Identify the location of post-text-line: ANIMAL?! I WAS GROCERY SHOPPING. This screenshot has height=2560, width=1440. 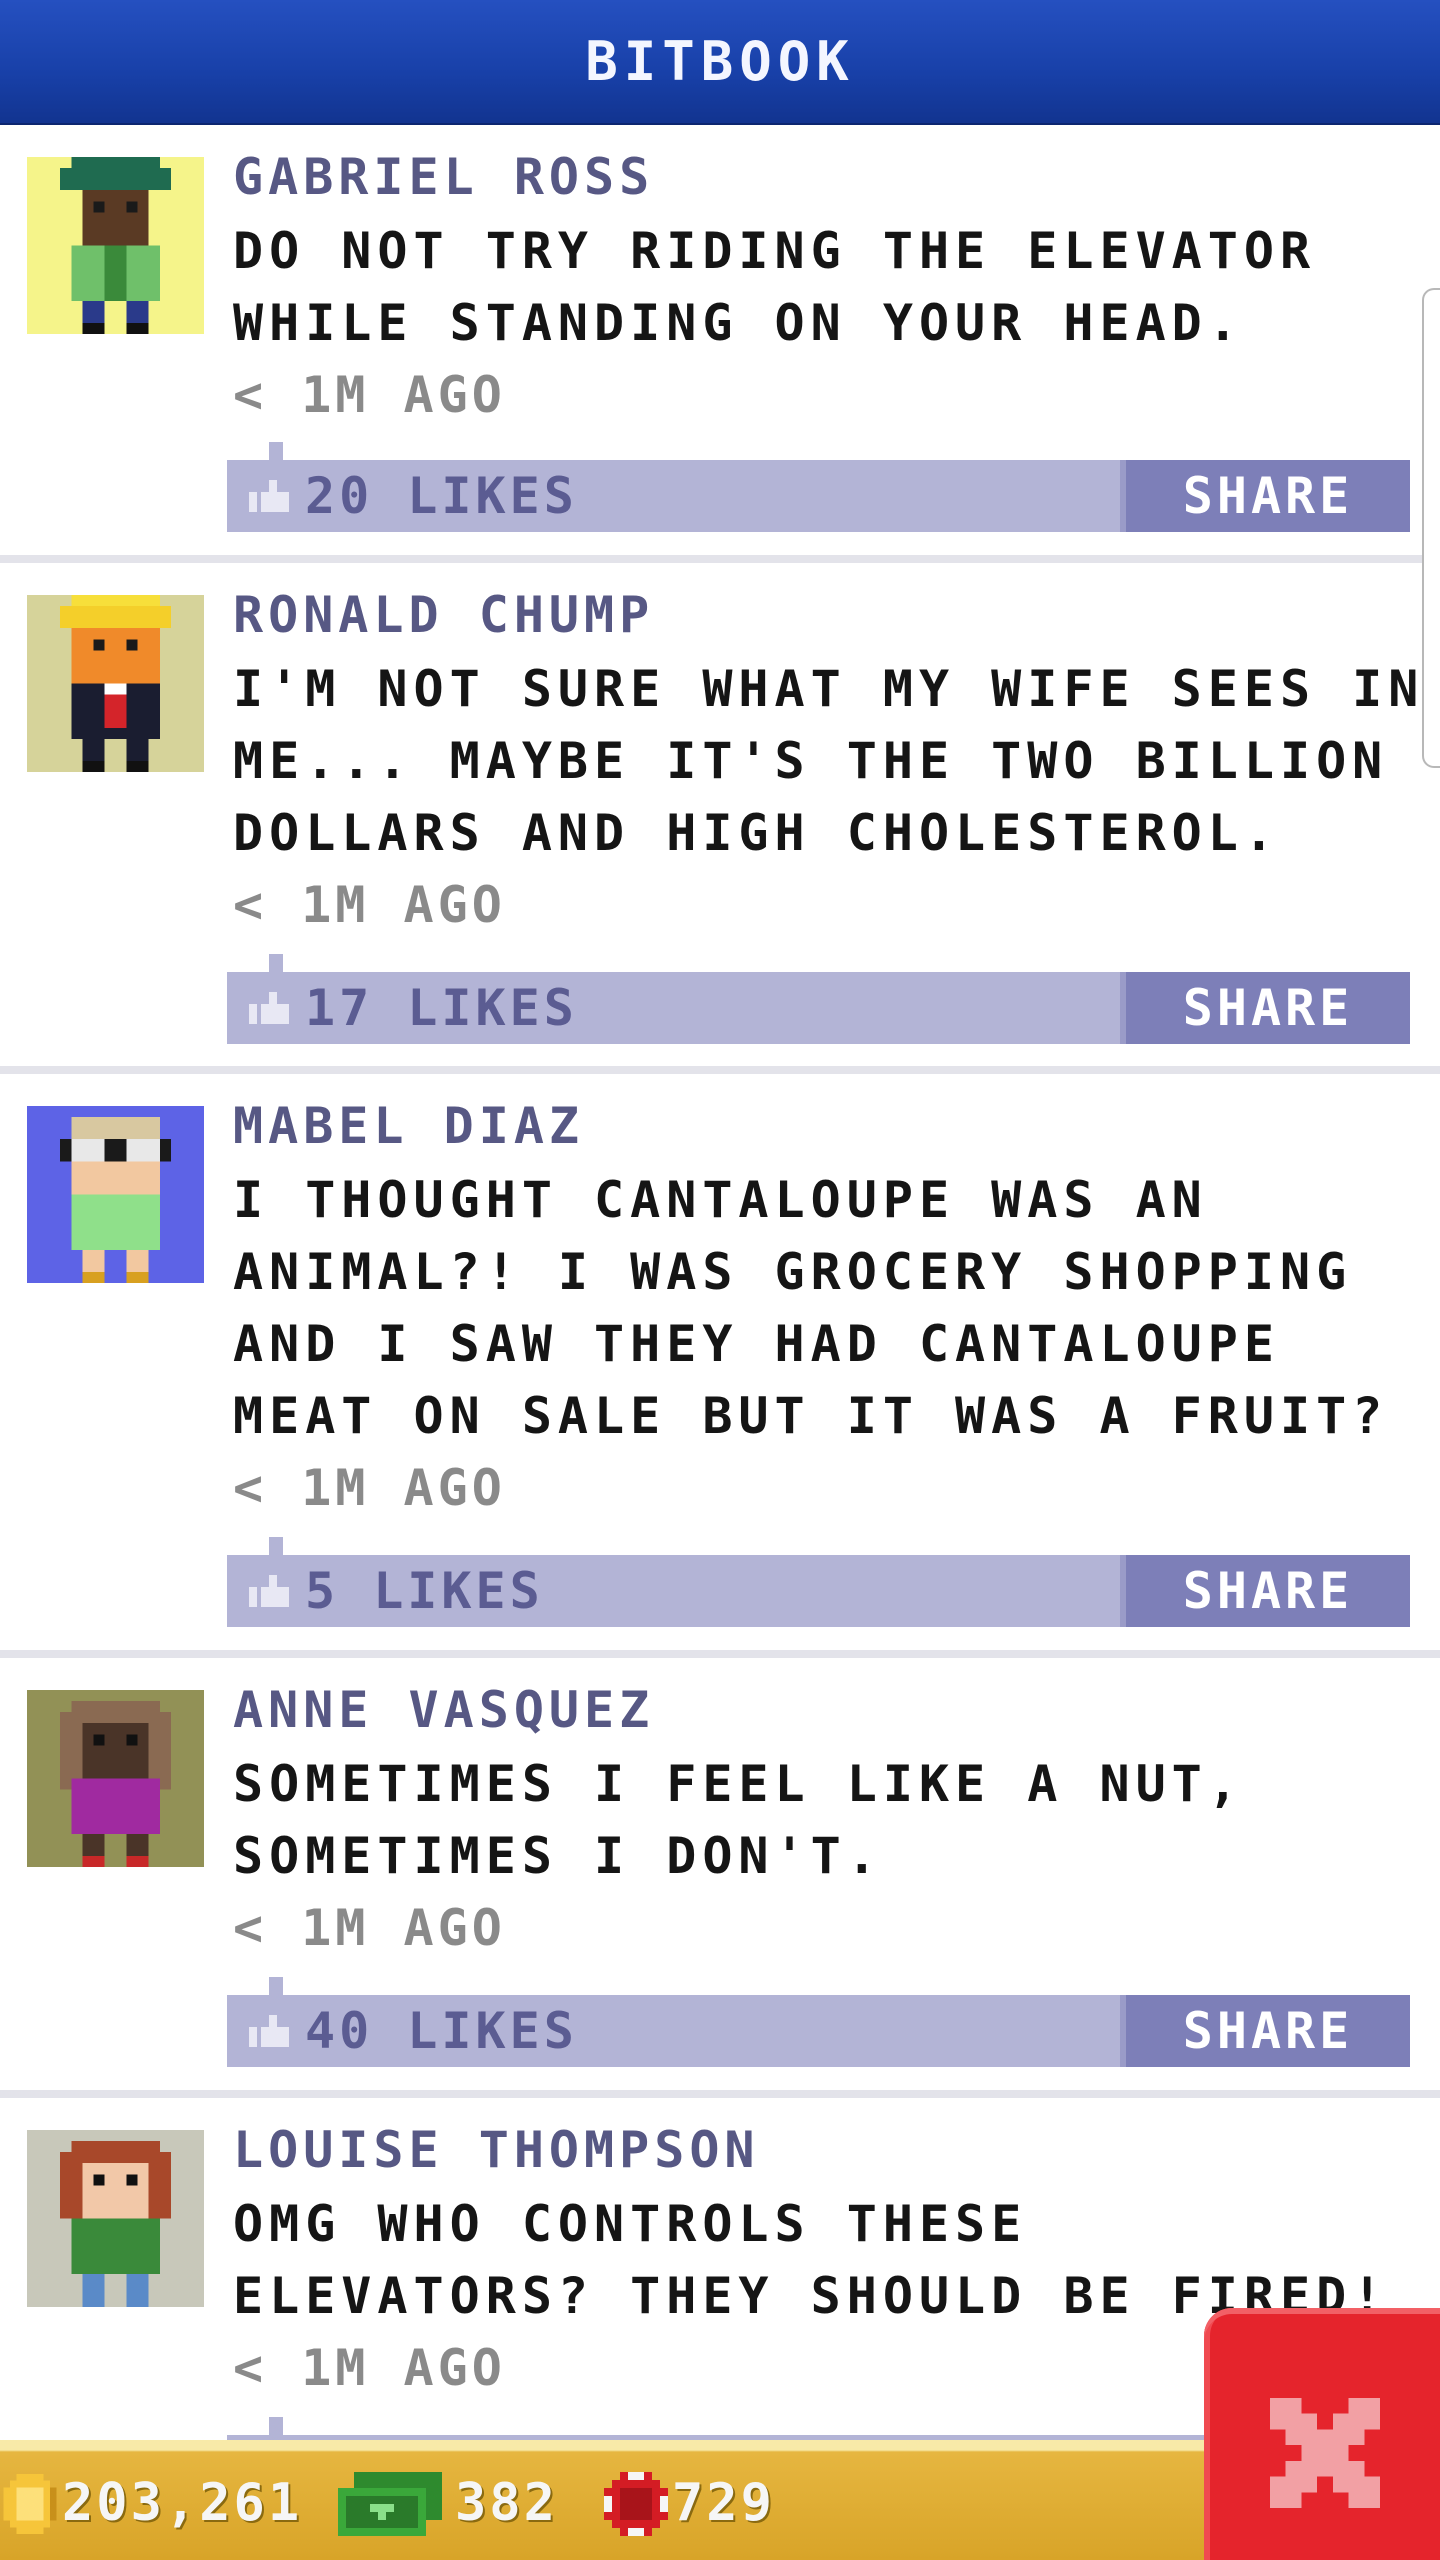
(793, 1272).